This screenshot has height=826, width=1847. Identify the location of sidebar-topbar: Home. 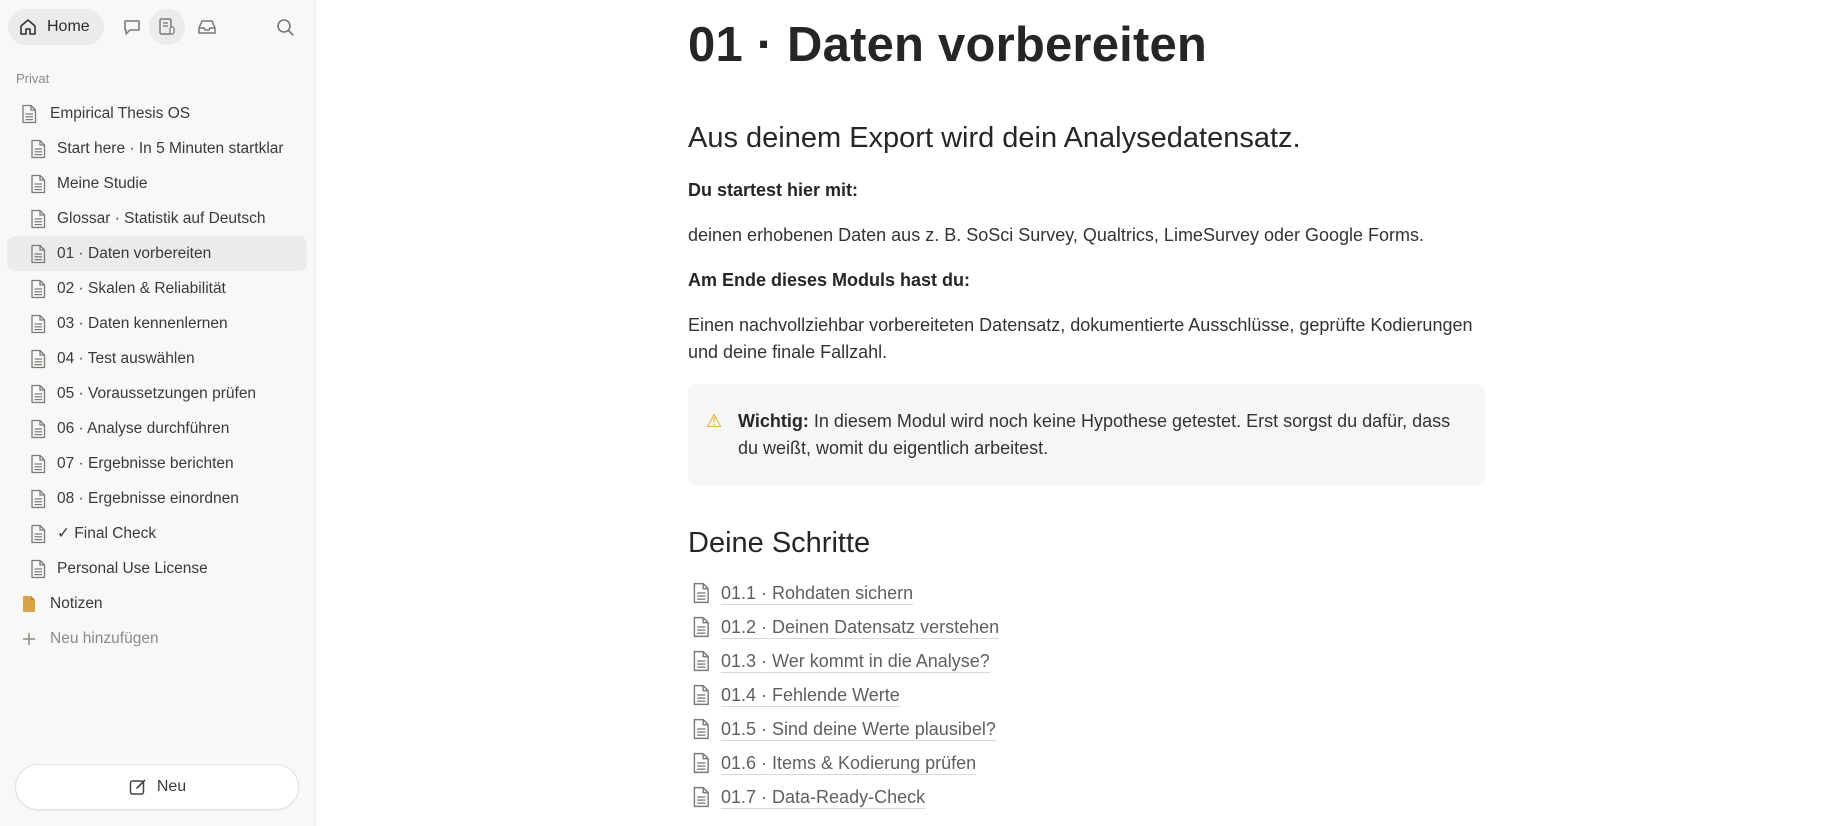
(161, 27).